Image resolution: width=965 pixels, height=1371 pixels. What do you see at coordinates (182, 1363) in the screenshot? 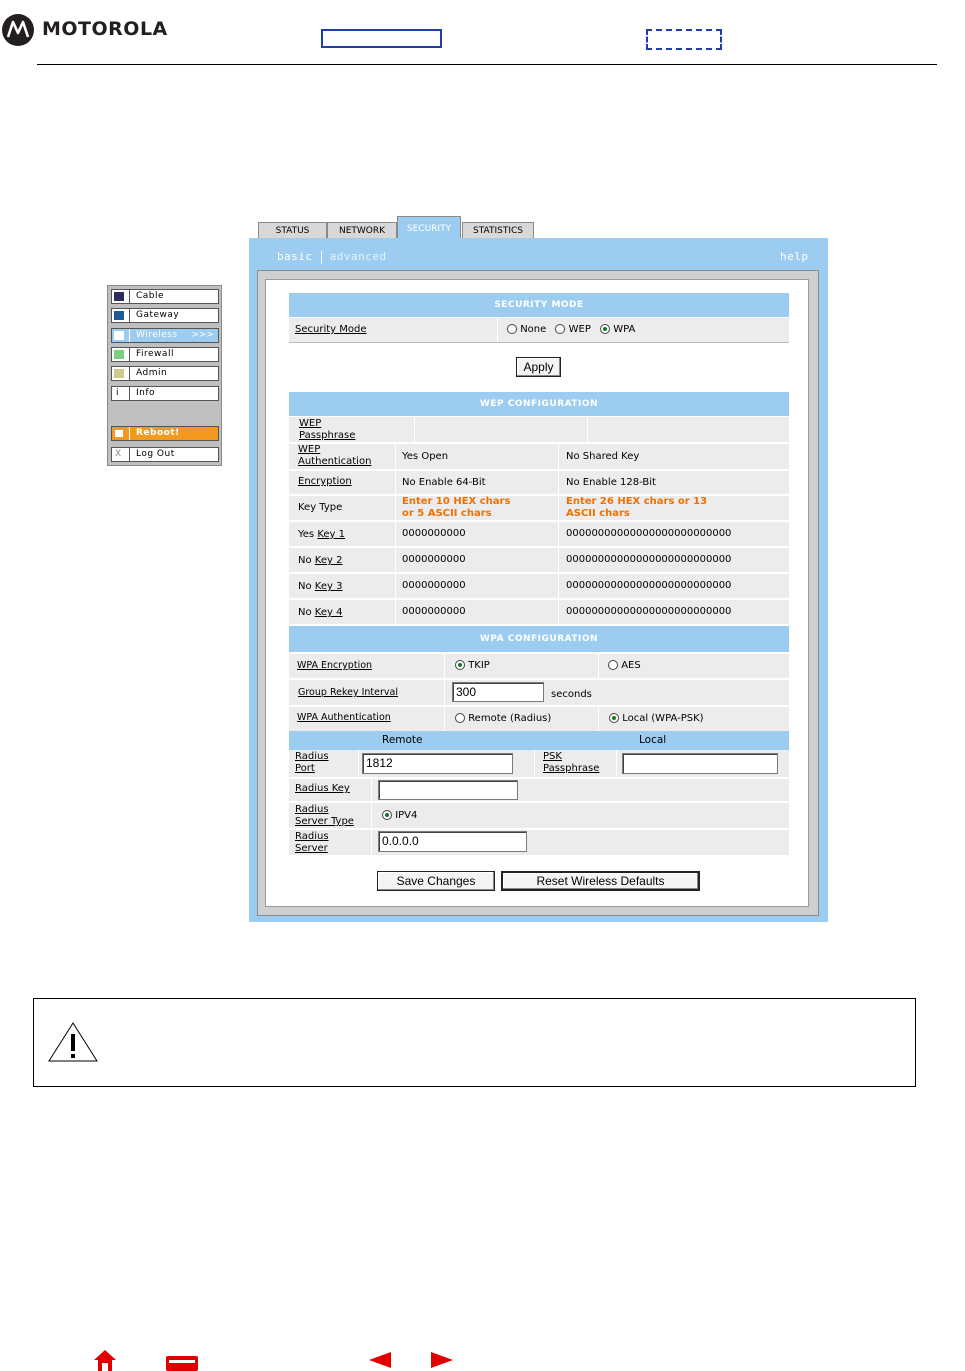
I see `print-icon` at bounding box center [182, 1363].